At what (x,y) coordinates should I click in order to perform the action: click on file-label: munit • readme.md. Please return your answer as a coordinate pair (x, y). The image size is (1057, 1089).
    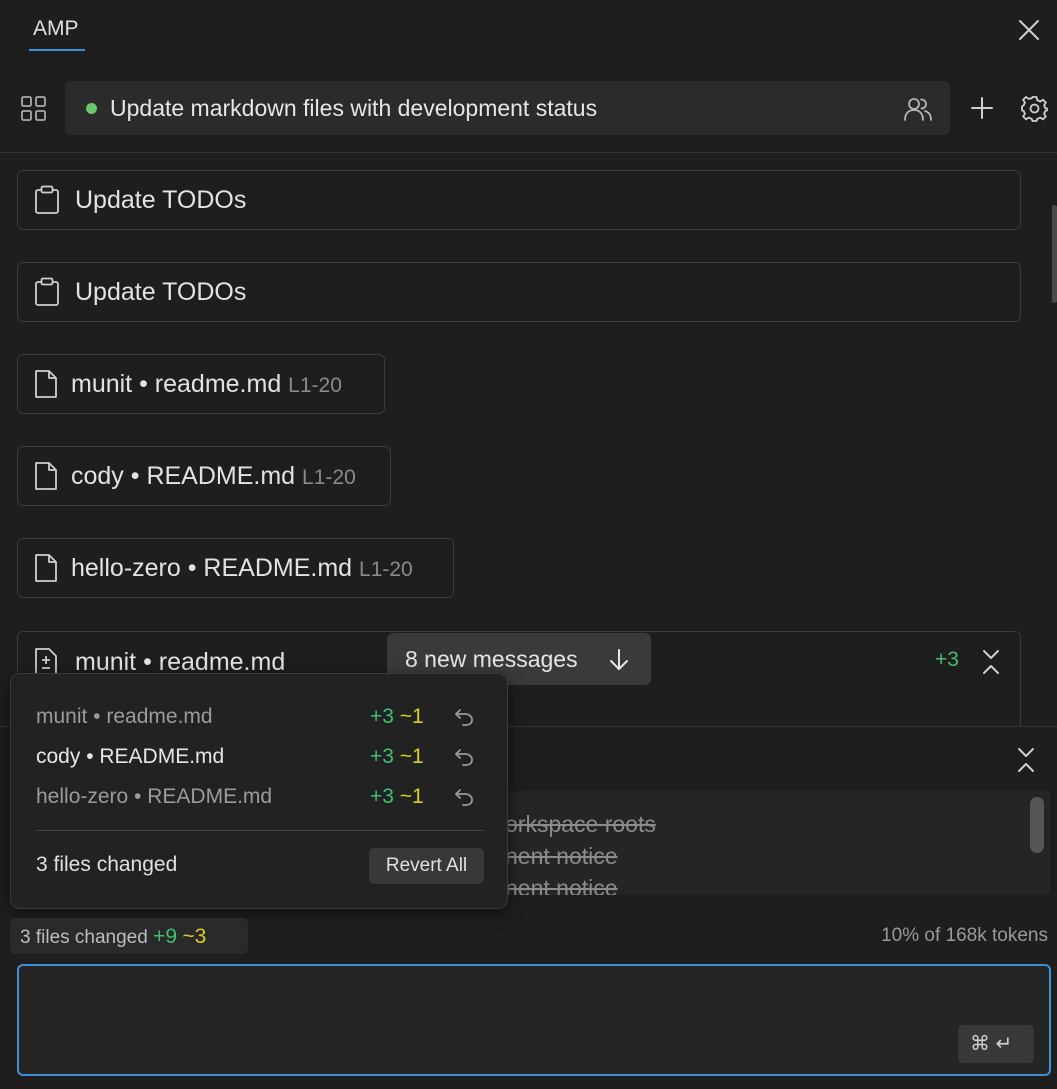
    Looking at the image, I should click on (176, 384).